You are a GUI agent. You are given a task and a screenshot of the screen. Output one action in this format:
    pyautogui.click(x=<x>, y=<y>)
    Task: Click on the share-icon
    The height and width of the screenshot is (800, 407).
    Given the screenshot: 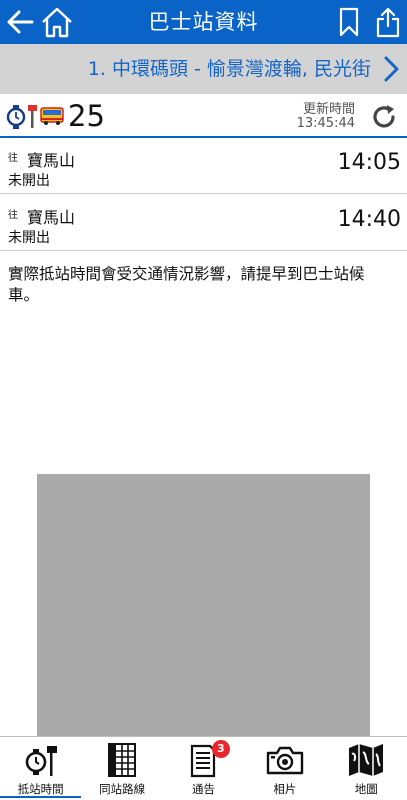 What is the action you would take?
    pyautogui.click(x=388, y=22)
    